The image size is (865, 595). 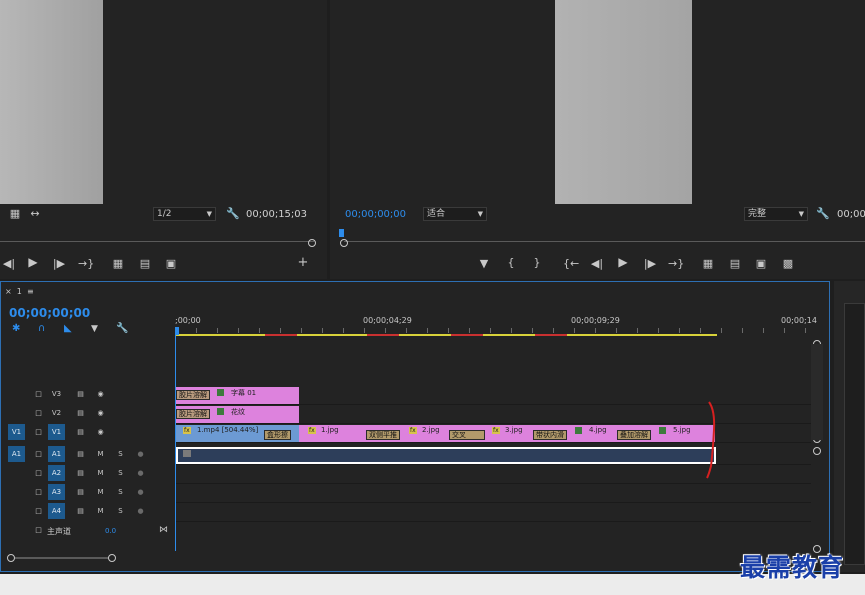 I want to click on zoom-scrollbar, so click(x=62, y=558).